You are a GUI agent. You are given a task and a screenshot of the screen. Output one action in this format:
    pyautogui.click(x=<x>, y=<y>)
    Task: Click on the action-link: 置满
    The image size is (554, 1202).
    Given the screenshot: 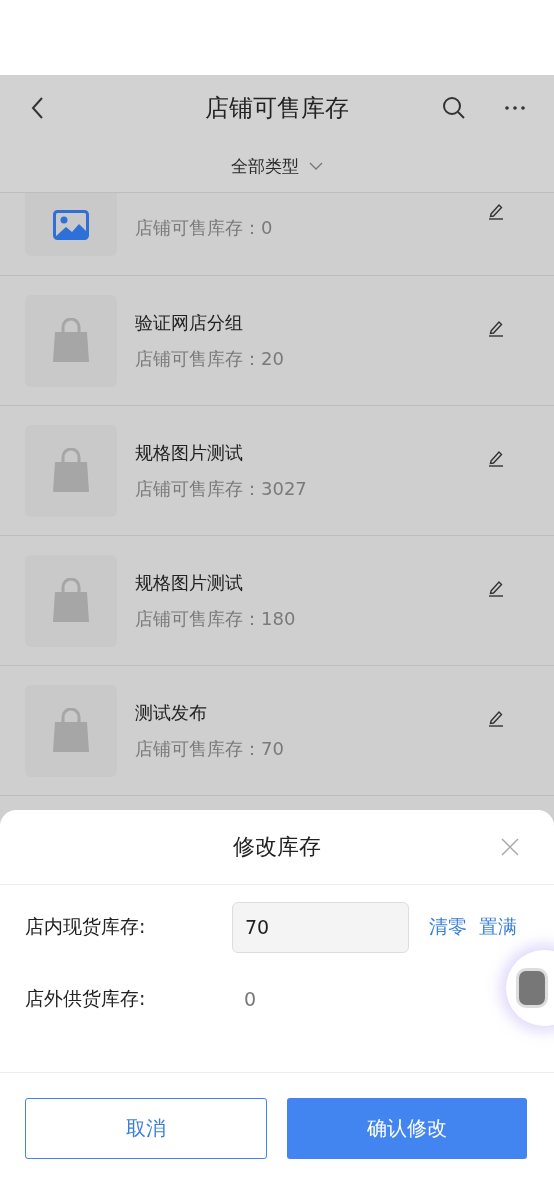 What is the action you would take?
    pyautogui.click(x=498, y=927)
    